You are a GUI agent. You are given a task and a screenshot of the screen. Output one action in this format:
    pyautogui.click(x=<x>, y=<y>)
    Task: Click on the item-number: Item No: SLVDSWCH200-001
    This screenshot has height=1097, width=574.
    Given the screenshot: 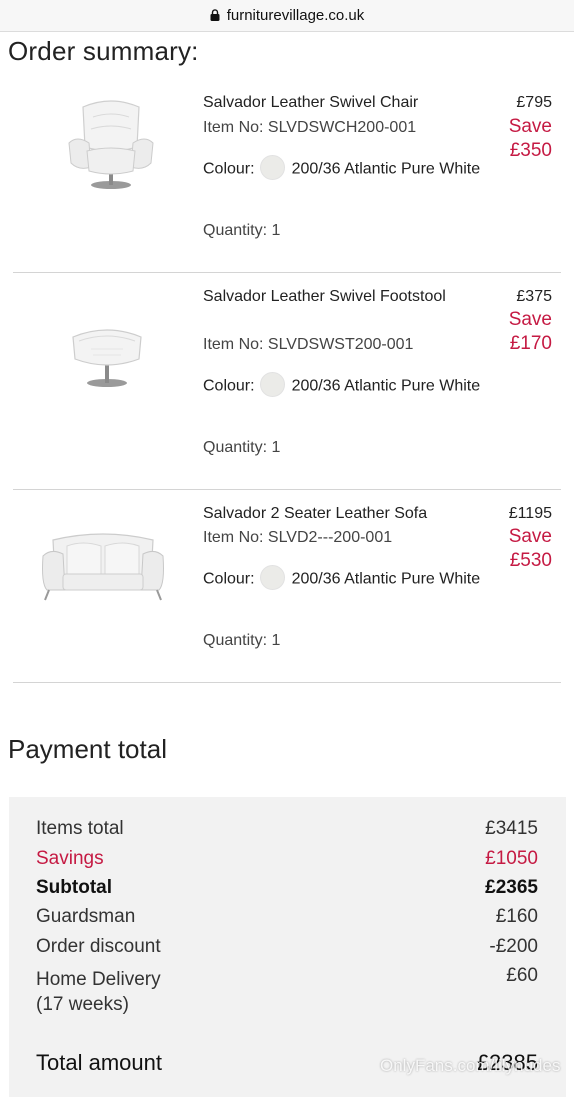 What is the action you would take?
    pyautogui.click(x=310, y=127)
    